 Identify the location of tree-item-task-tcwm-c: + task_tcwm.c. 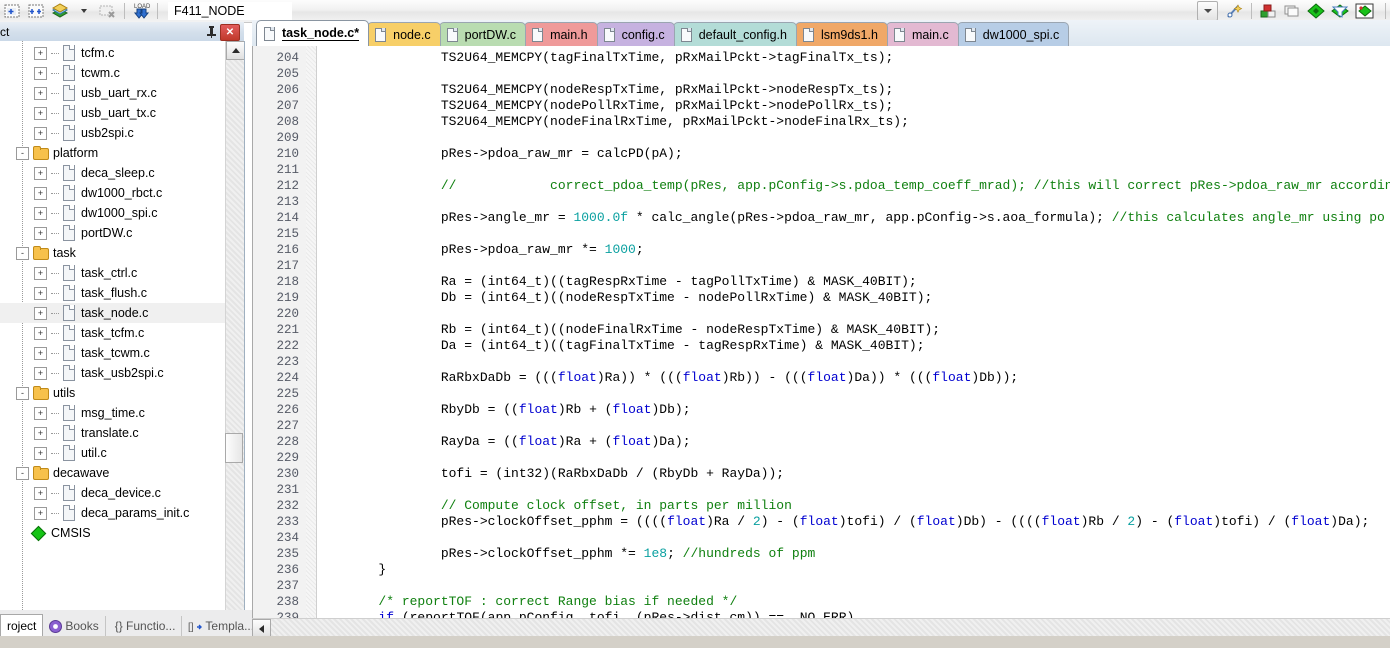
(112, 353).